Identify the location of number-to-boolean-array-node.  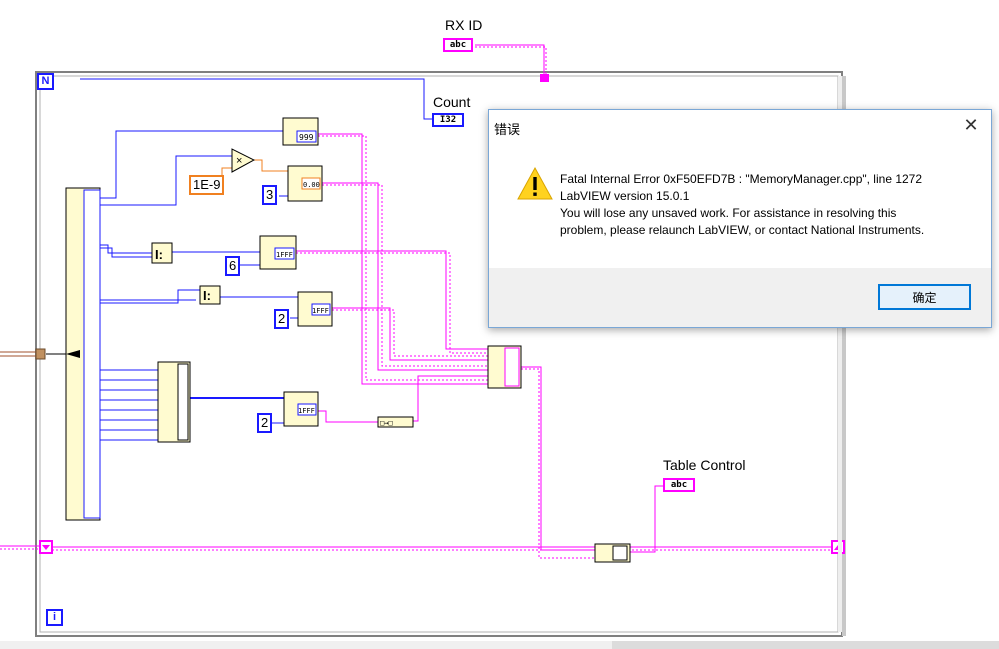
(174, 402).